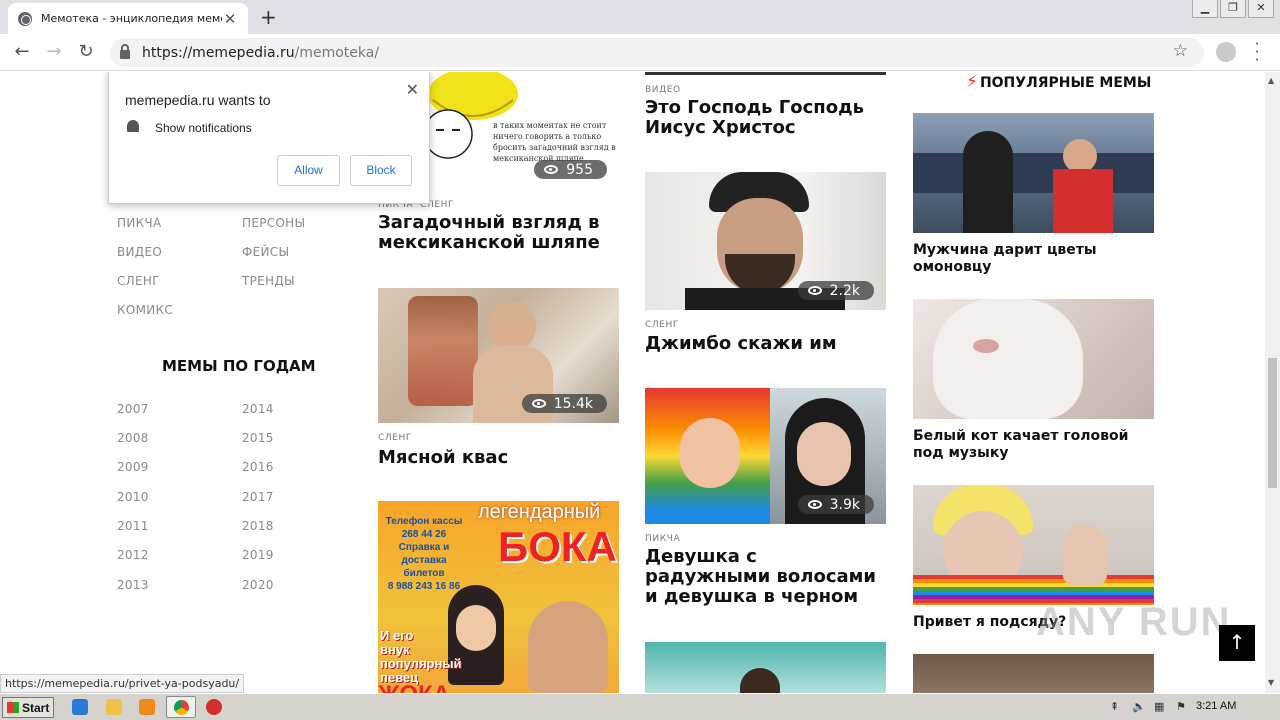 The image size is (1280, 720). Describe the element at coordinates (420, 657) in the screenshot. I see `poster-bottom-text: И его внук популярный певец` at that location.